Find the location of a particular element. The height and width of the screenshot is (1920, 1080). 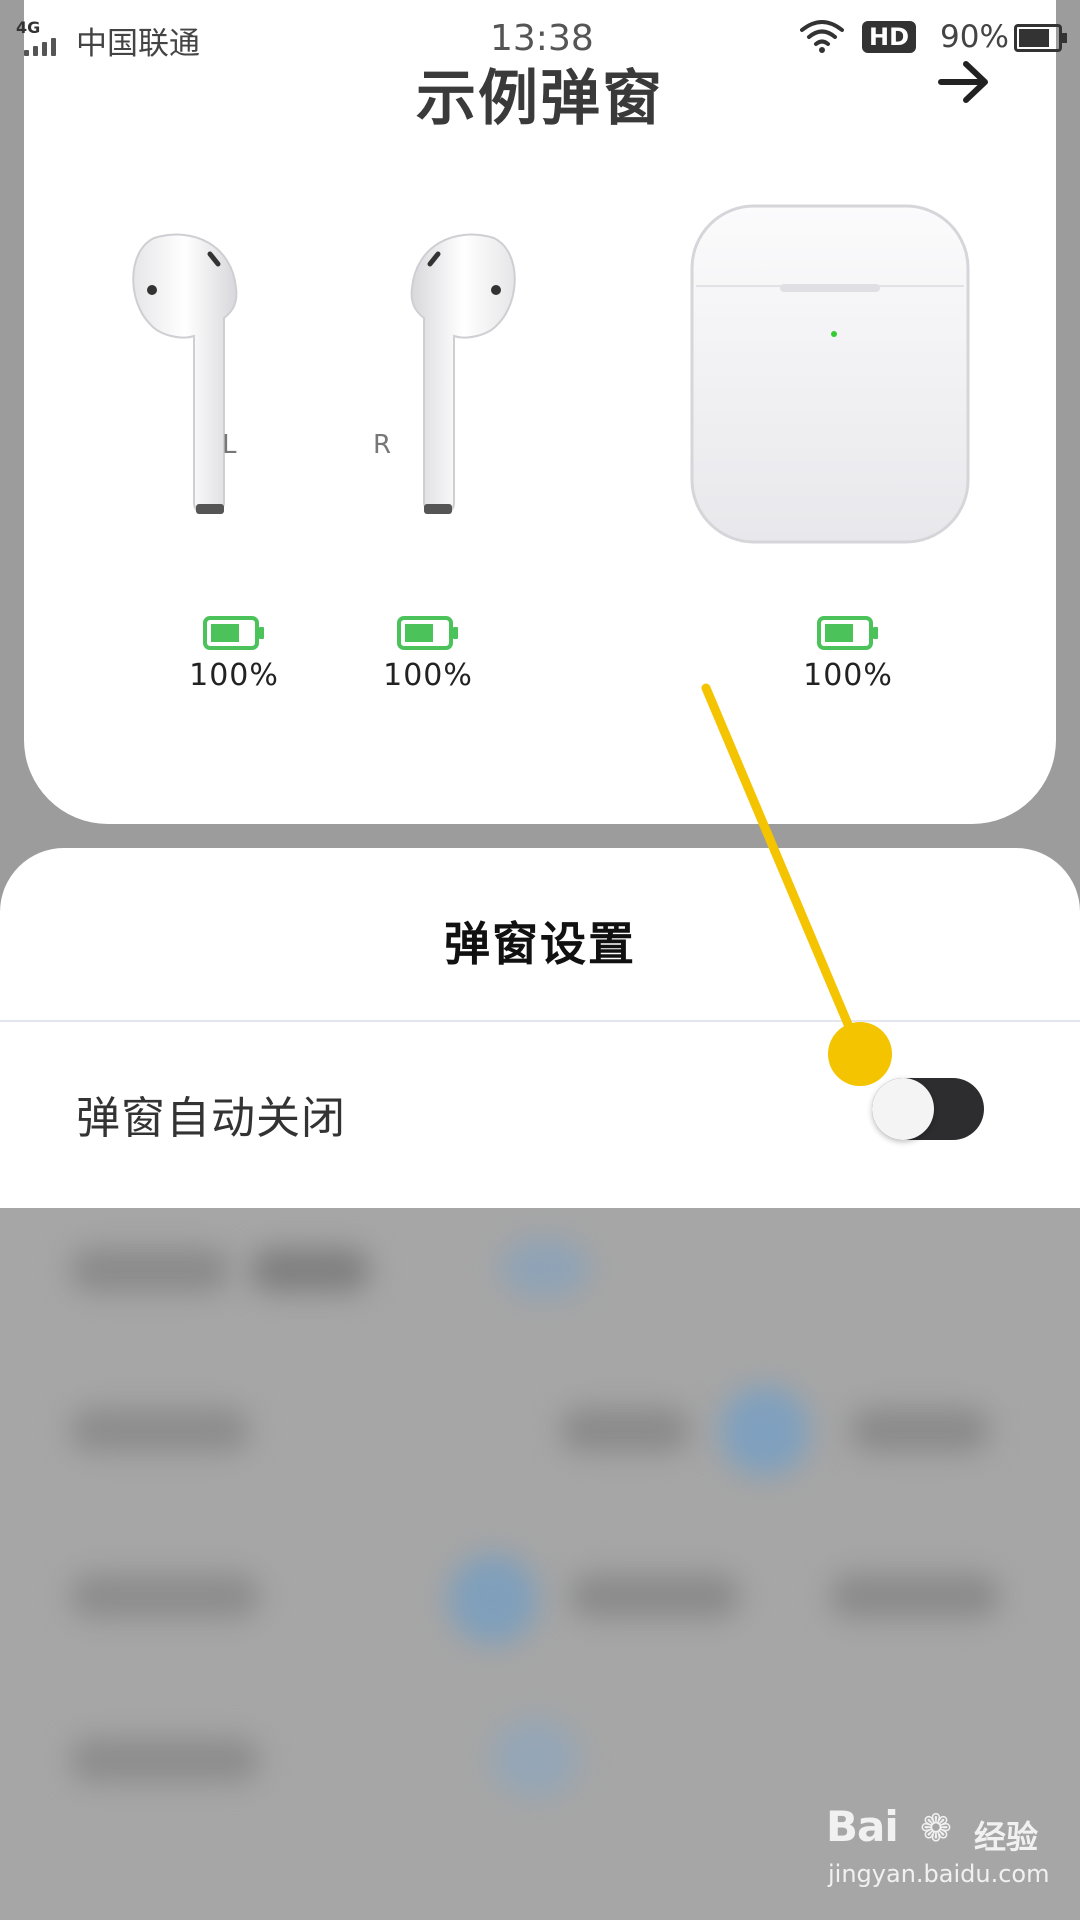

paw-icon: ❁ is located at coordinates (936, 1828).